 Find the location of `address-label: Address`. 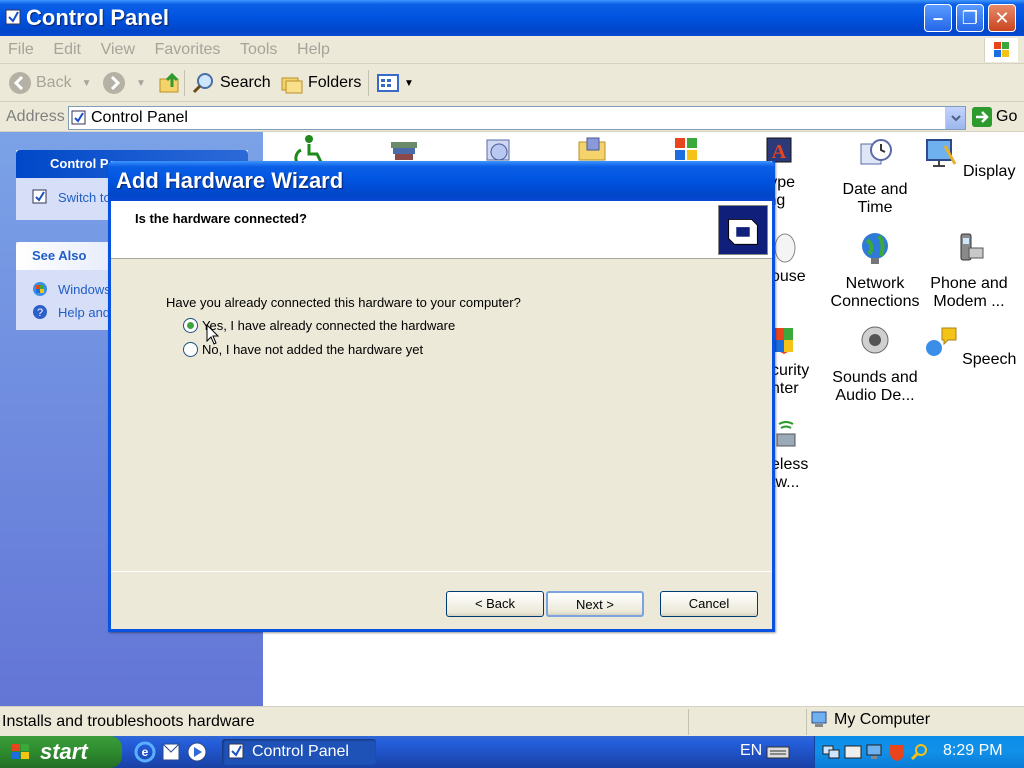

address-label: Address is located at coordinates (35, 116).